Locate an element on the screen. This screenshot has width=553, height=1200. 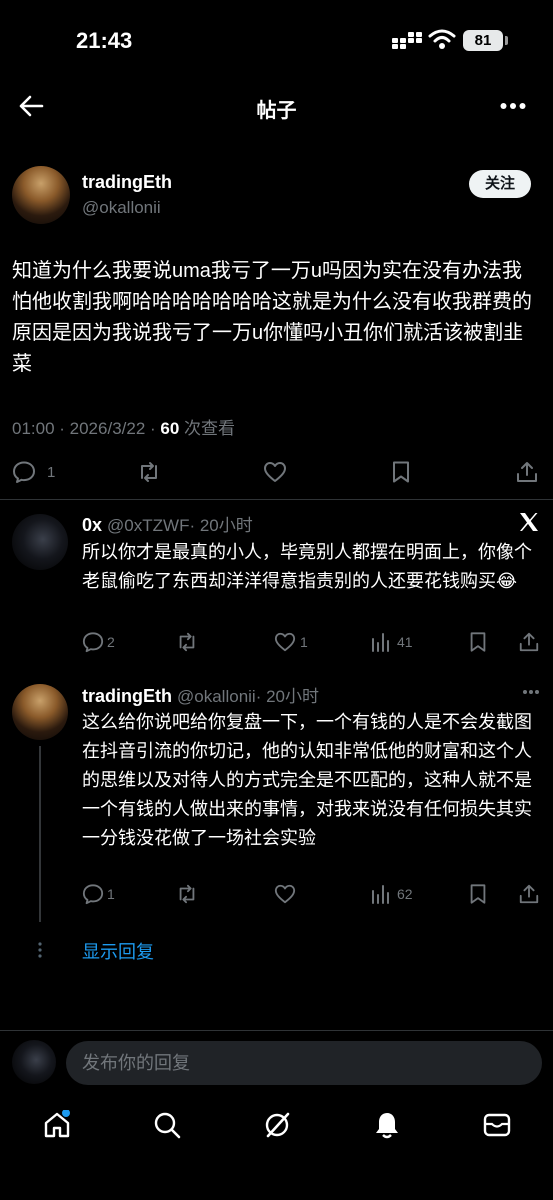
thread-dots-icon is located at coordinates (40, 950).